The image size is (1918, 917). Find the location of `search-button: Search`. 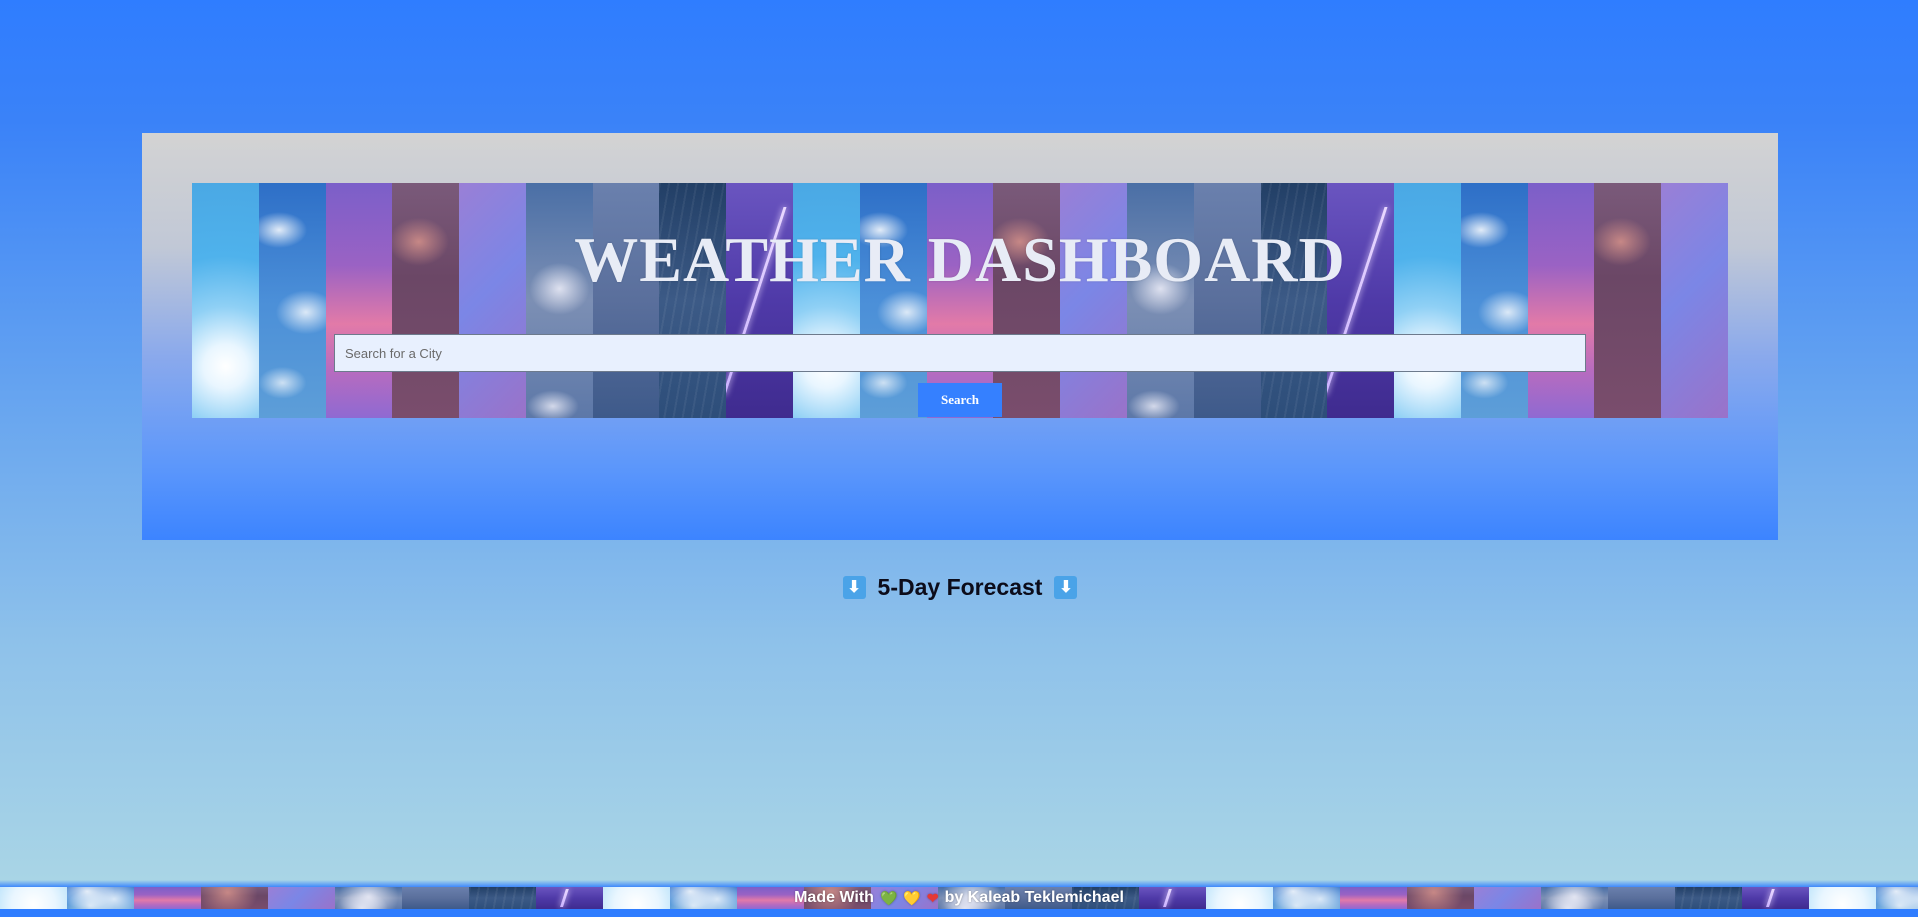

search-button: Search is located at coordinates (960, 400).